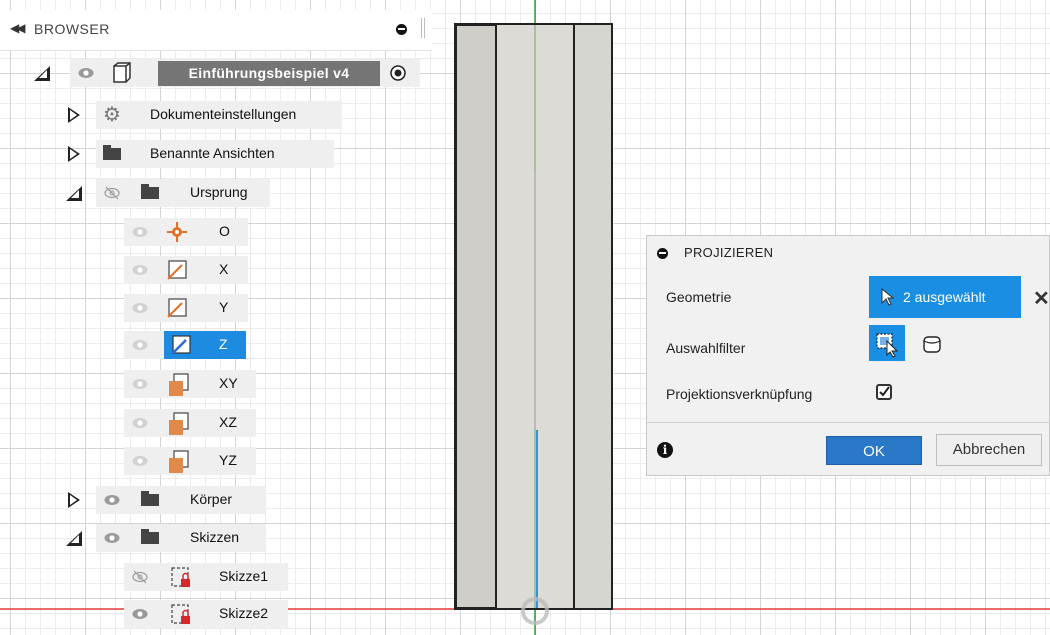  What do you see at coordinates (18, 28) in the screenshot?
I see `collapse-browser-icon: ◀◀` at bounding box center [18, 28].